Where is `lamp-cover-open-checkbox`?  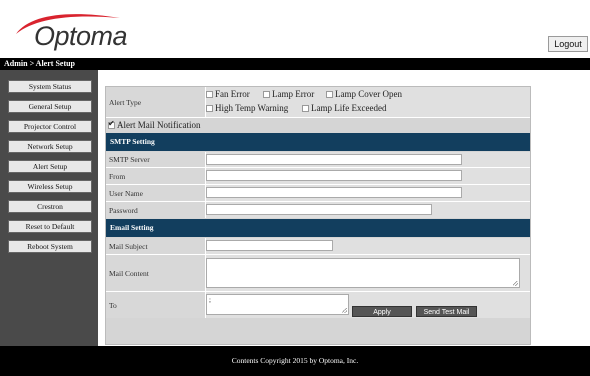
lamp-cover-open-checkbox is located at coordinates (329, 94).